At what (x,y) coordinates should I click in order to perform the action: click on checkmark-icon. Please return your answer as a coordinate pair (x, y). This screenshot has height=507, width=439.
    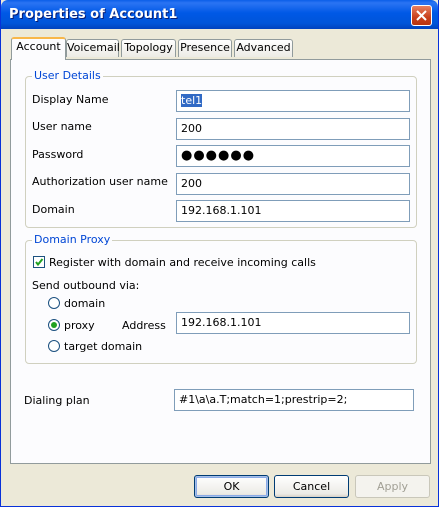
    Looking at the image, I should click on (39, 262).